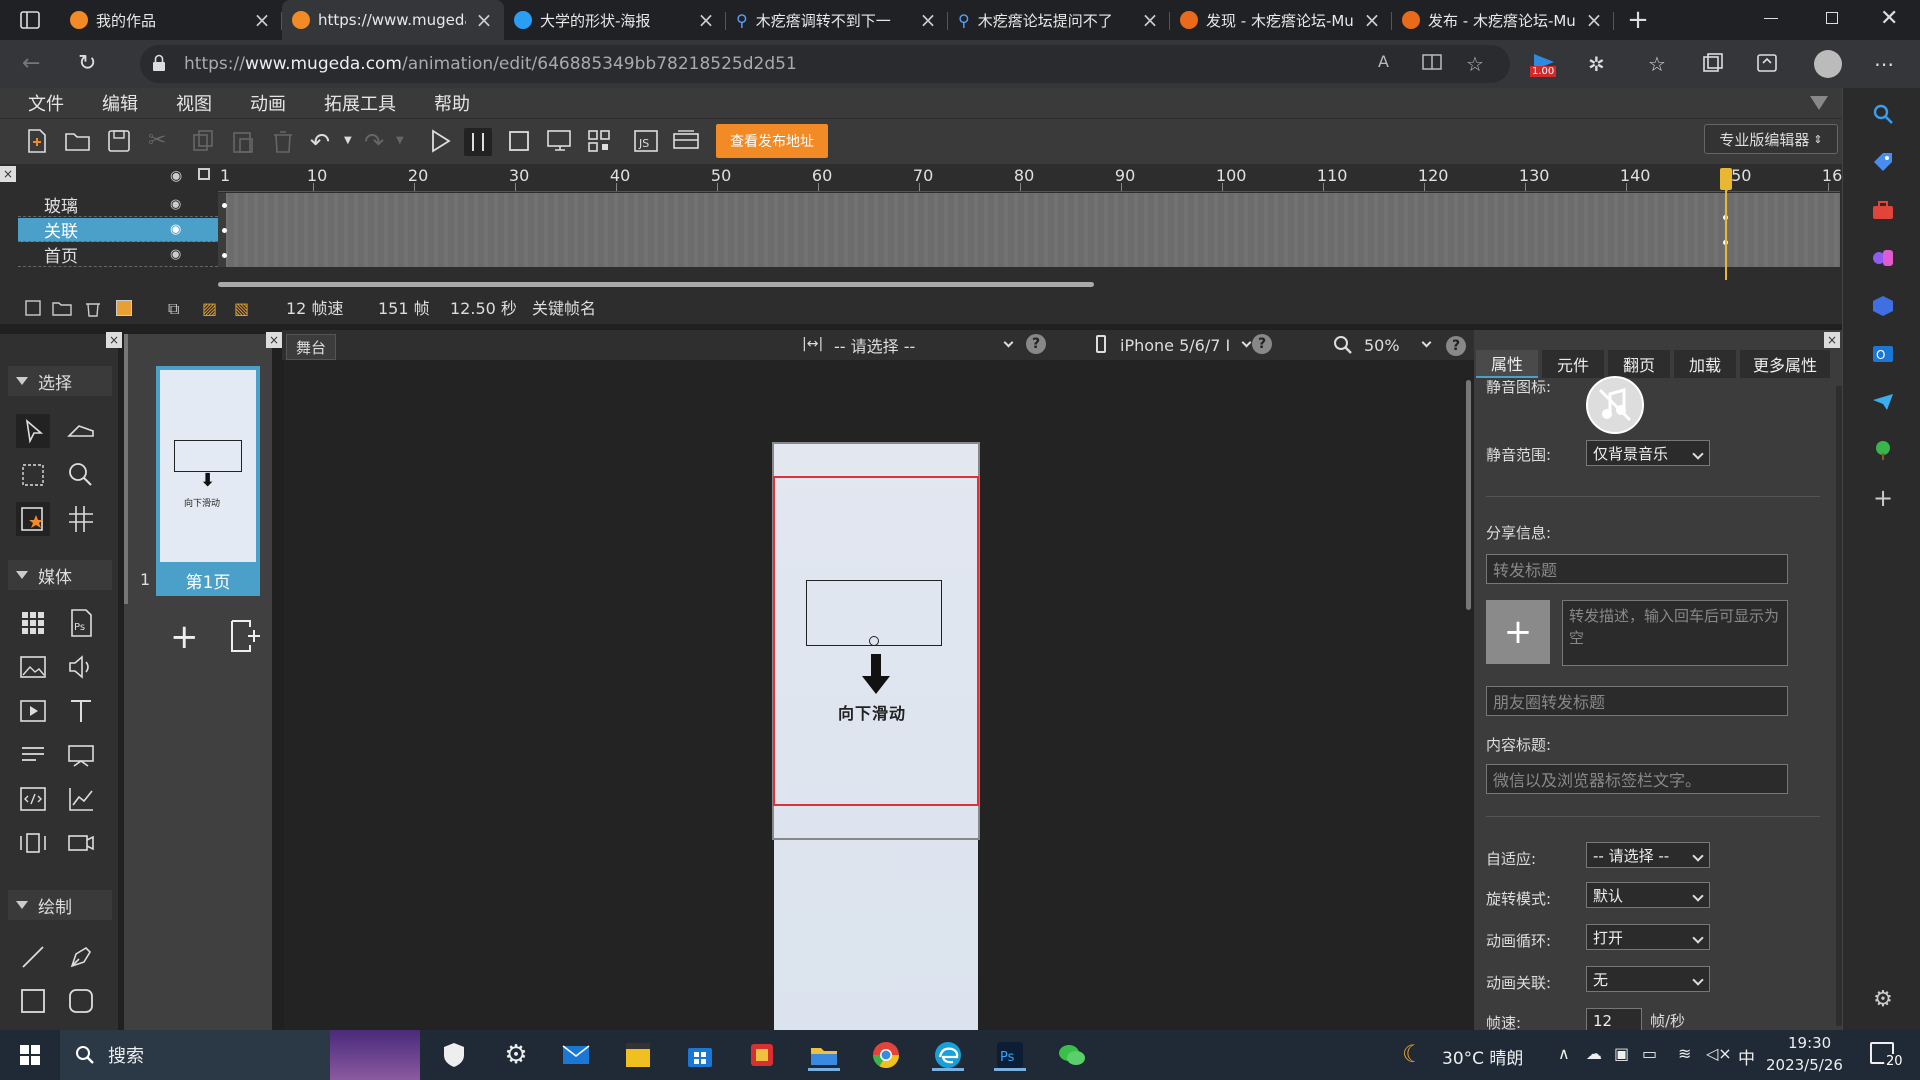  I want to click on send-icon, so click(1883, 402).